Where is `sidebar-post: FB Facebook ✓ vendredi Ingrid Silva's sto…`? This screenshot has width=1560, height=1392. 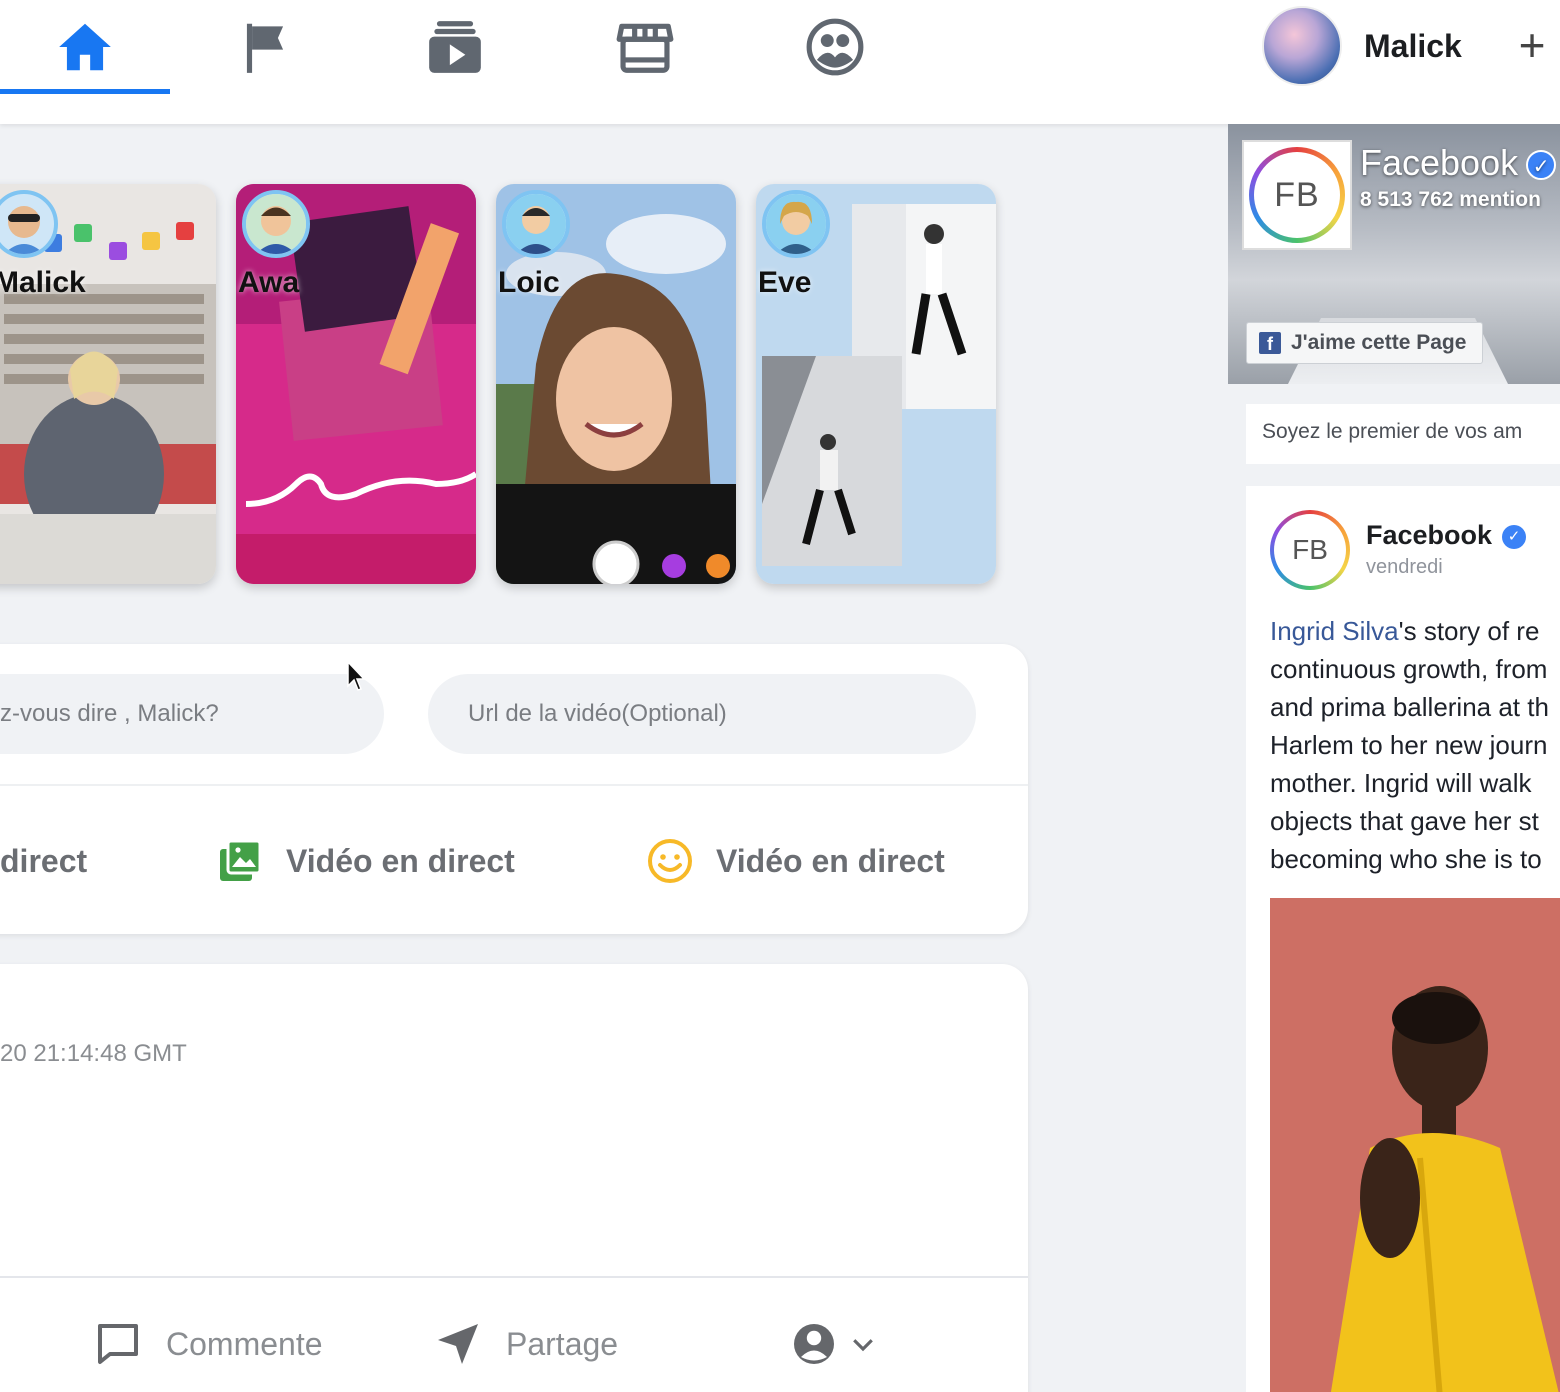
sidebar-post: FB Facebook ✓ vendredi Ingrid Silva's sto… is located at coordinates (1403, 939).